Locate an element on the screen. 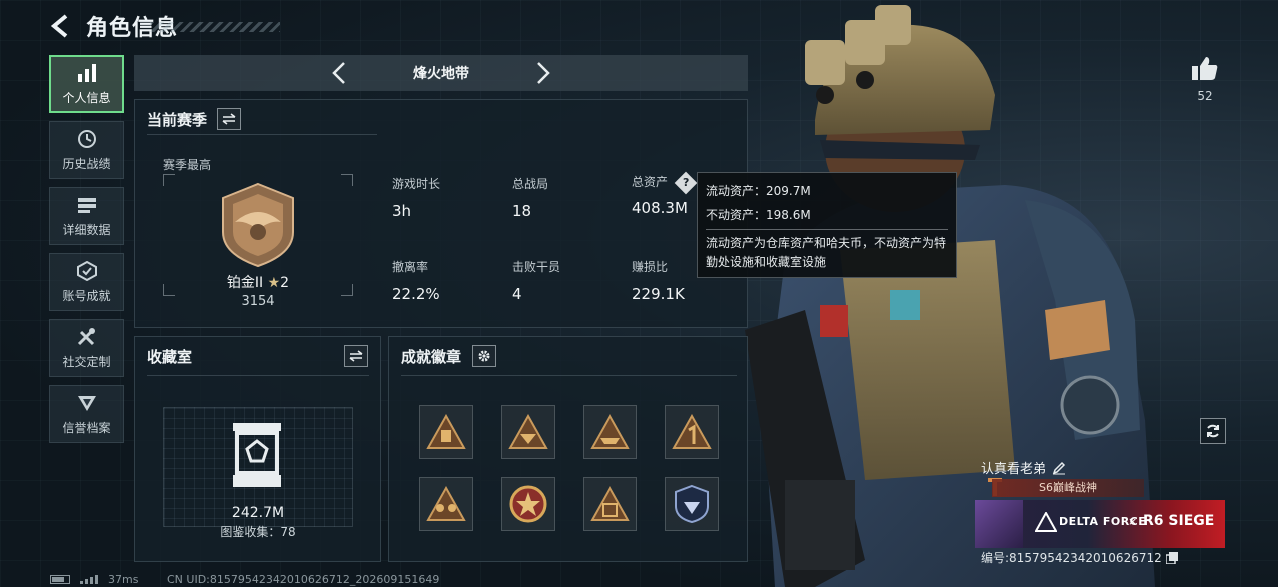  tools-icon is located at coordinates (86, 336).